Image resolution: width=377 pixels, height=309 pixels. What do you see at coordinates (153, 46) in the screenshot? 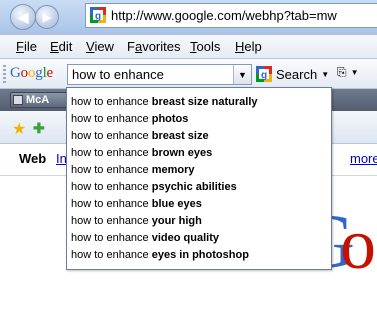
I see `menu-favorites: Favorites` at bounding box center [153, 46].